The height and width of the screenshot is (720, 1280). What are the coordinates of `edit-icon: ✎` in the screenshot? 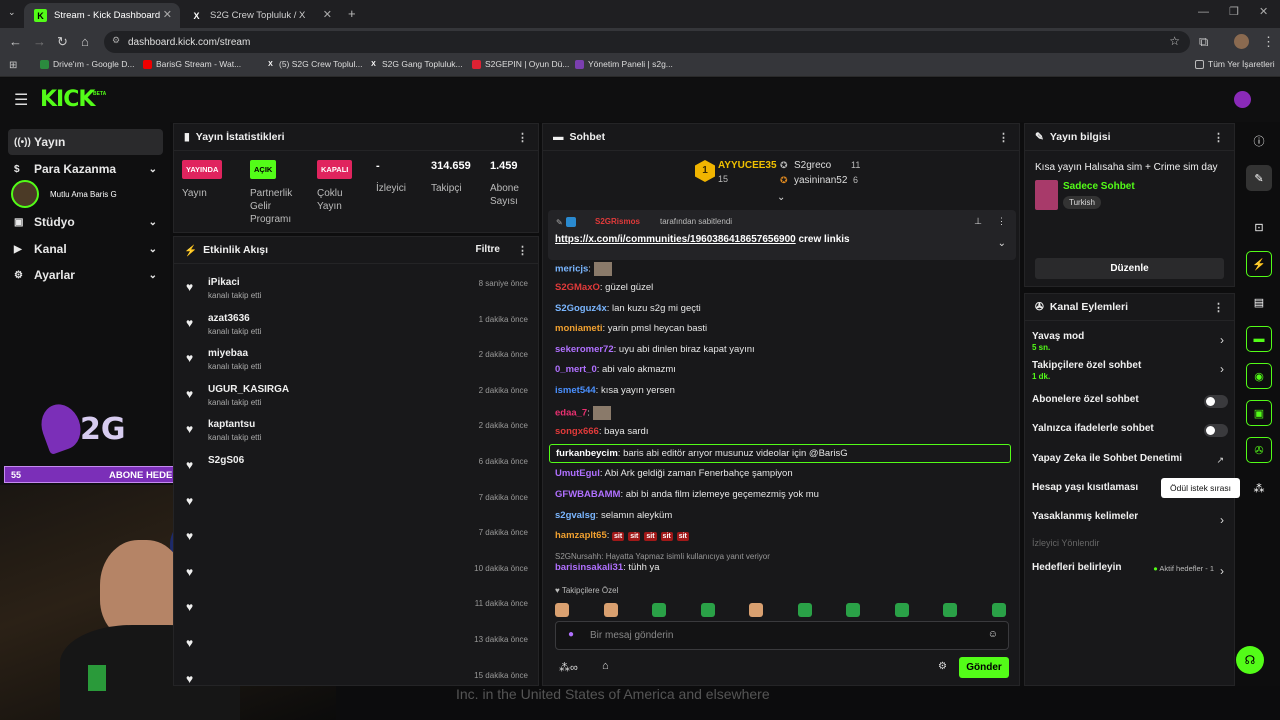 It's located at (1259, 178).